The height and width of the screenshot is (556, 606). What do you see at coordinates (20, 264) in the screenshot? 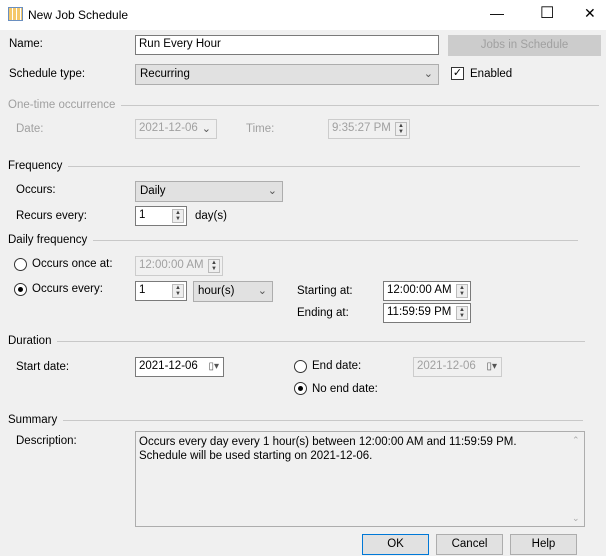
I see `occurs-once-radio` at bounding box center [20, 264].